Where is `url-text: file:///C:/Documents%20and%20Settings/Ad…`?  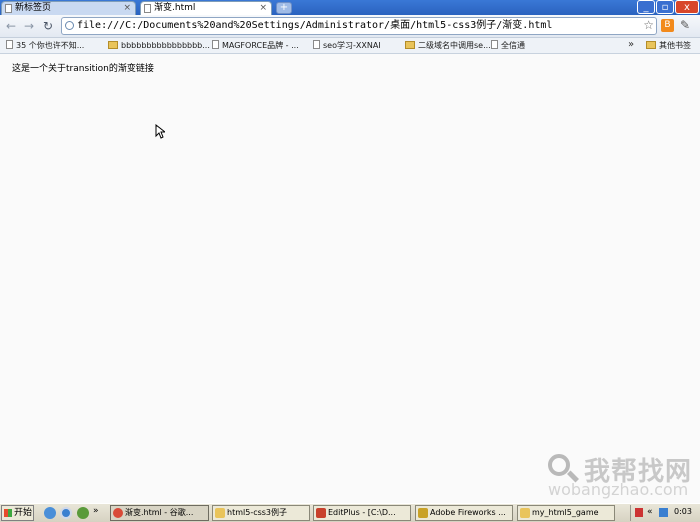
url-text: file:///C:/Documents%20and%20Settings/Ad… is located at coordinates (315, 25).